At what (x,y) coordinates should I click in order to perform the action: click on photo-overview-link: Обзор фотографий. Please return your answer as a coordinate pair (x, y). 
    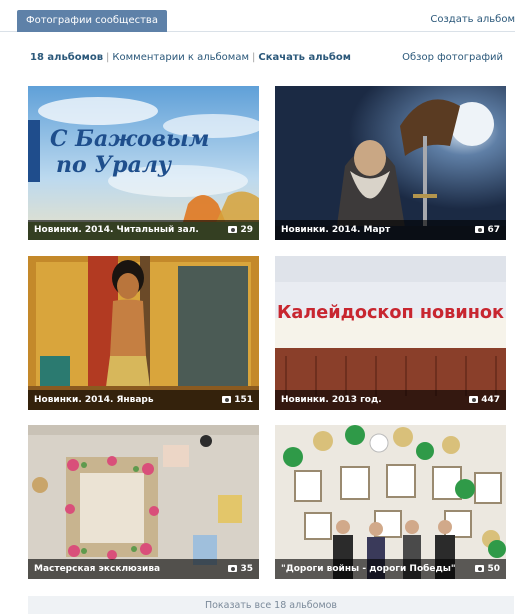
    Looking at the image, I should click on (452, 57).